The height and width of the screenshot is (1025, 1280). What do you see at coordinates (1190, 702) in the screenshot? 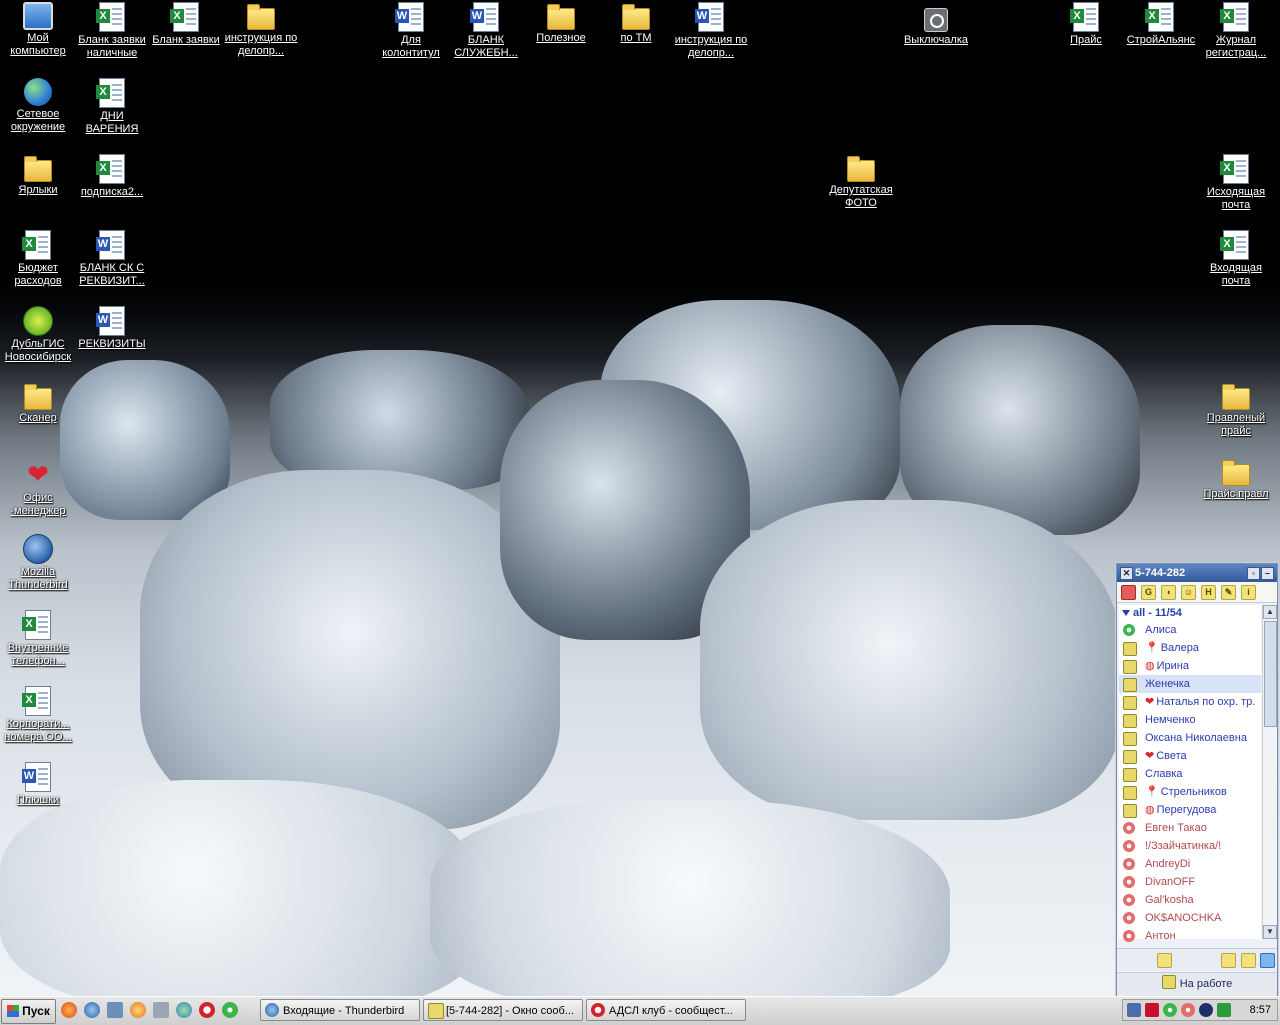
I see `contact-row: ❤ Наталья по охр. тр.` at bounding box center [1190, 702].